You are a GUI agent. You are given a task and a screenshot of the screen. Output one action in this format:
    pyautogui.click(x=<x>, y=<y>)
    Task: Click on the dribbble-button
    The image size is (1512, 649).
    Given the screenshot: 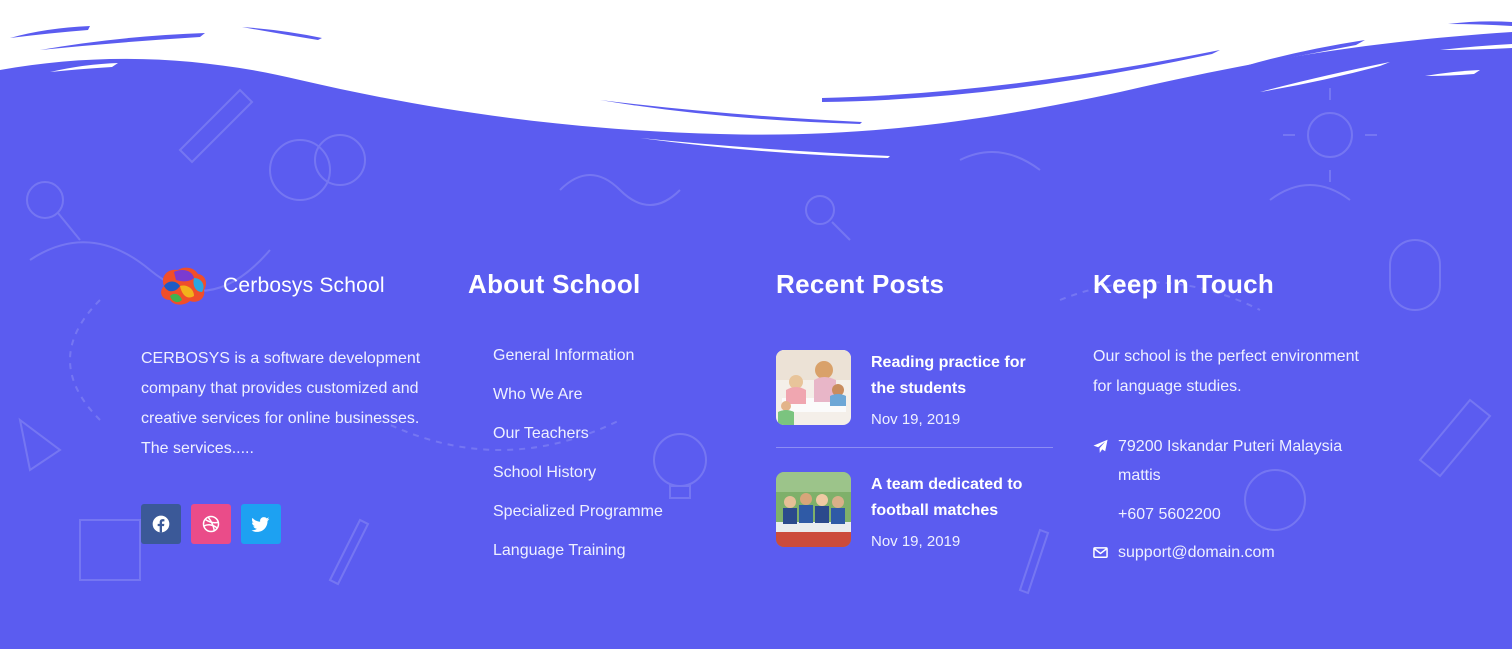 What is the action you would take?
    pyautogui.click(x=211, y=524)
    